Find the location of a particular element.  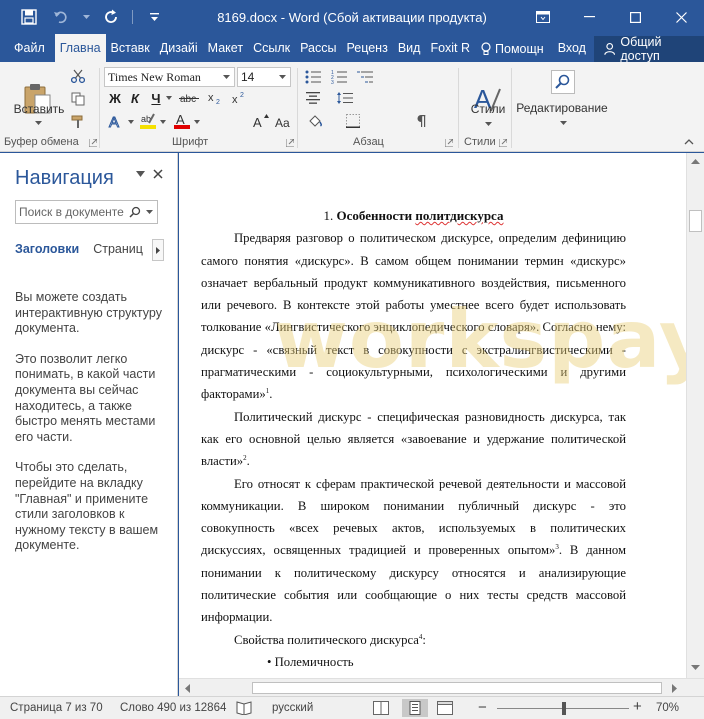

customize-qat-icon is located at coordinates (154, 17).